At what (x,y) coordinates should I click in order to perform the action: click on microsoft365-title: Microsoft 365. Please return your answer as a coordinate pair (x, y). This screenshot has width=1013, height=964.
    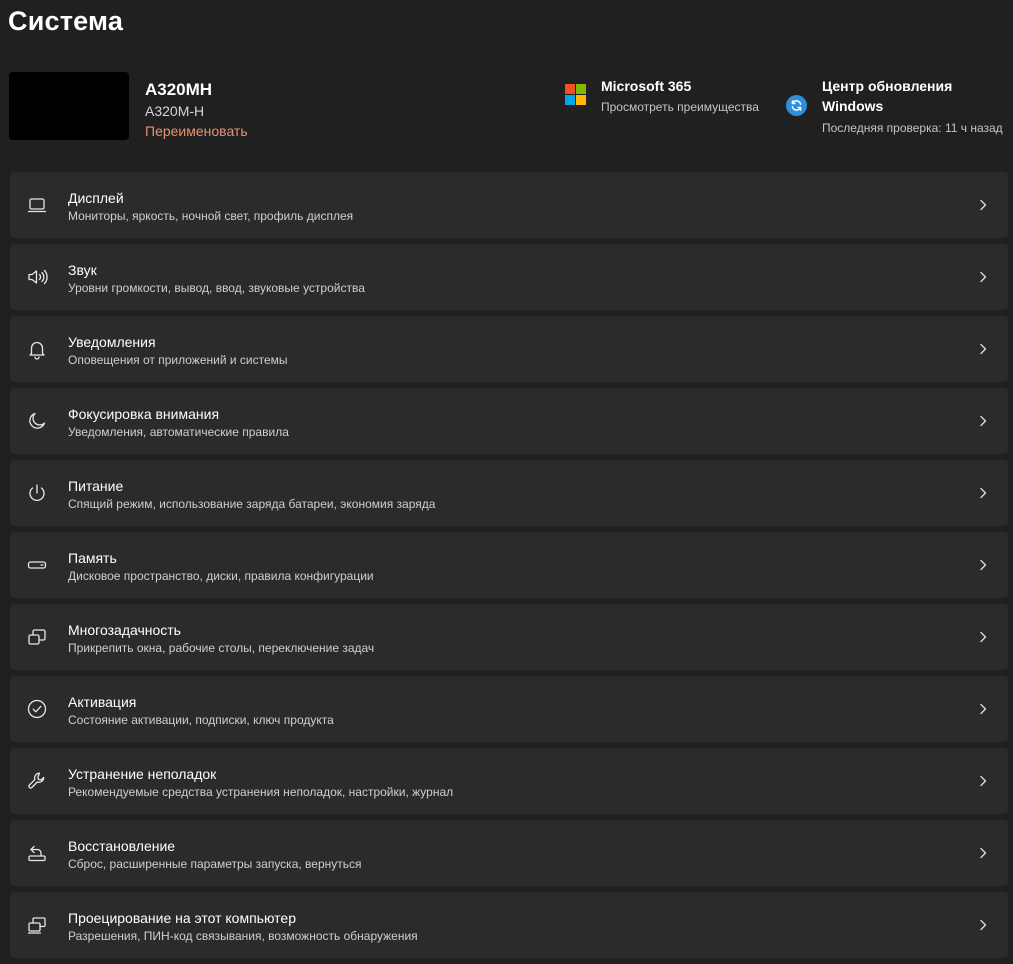
    Looking at the image, I should click on (646, 86).